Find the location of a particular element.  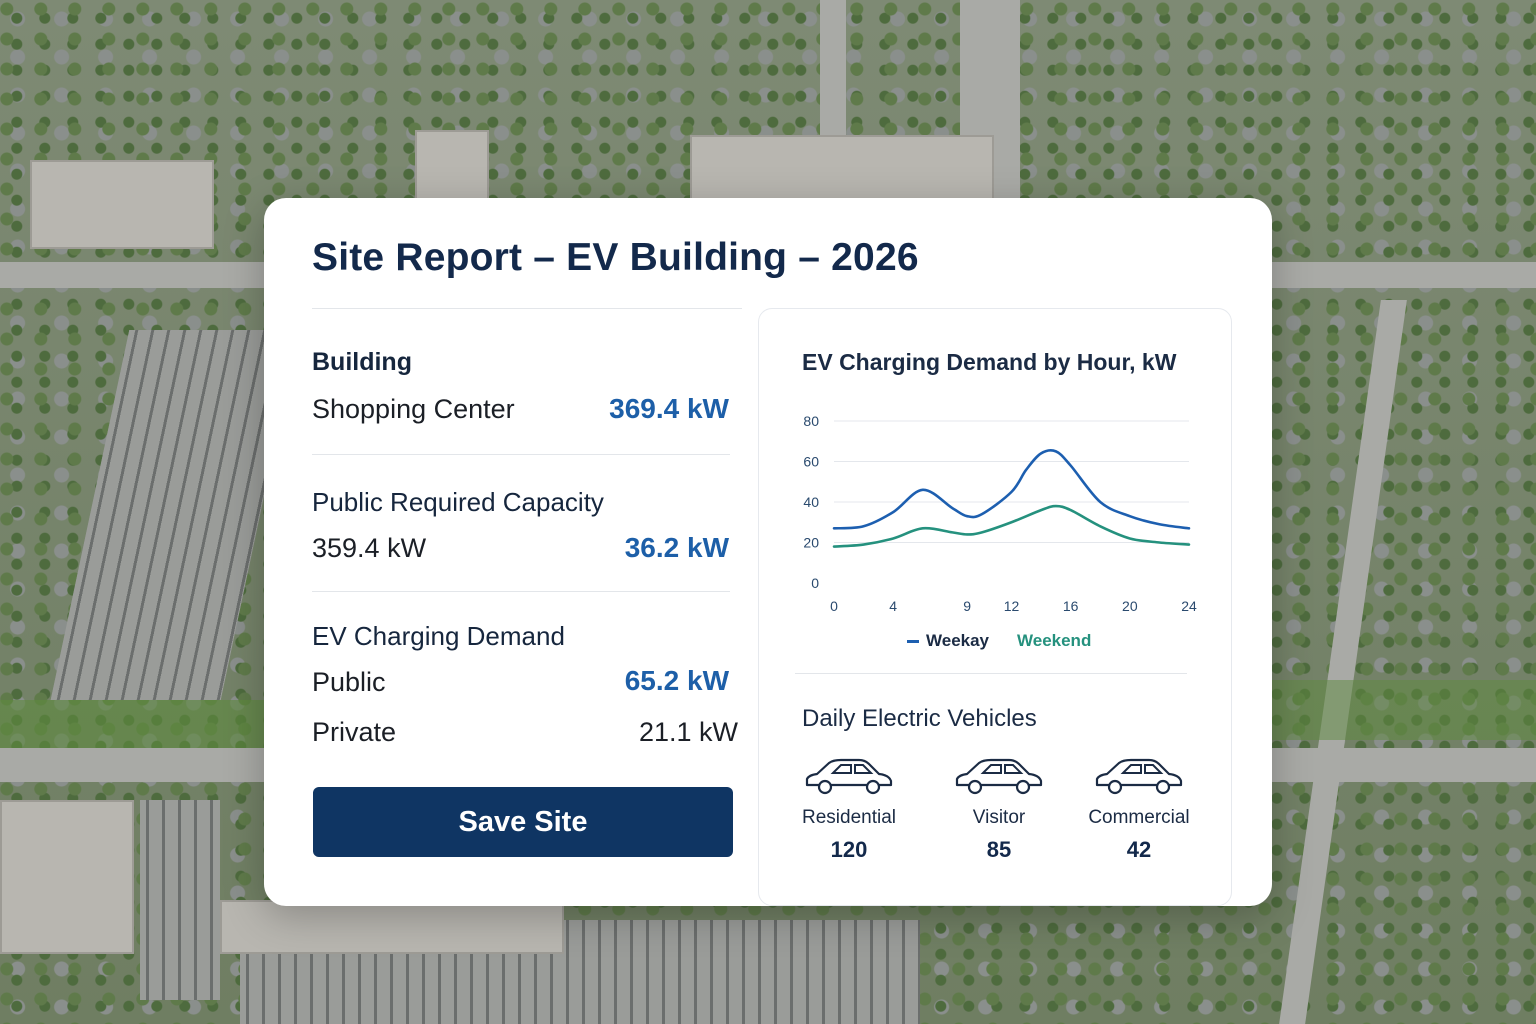

y-tick-label: 40 is located at coordinates (811, 502).